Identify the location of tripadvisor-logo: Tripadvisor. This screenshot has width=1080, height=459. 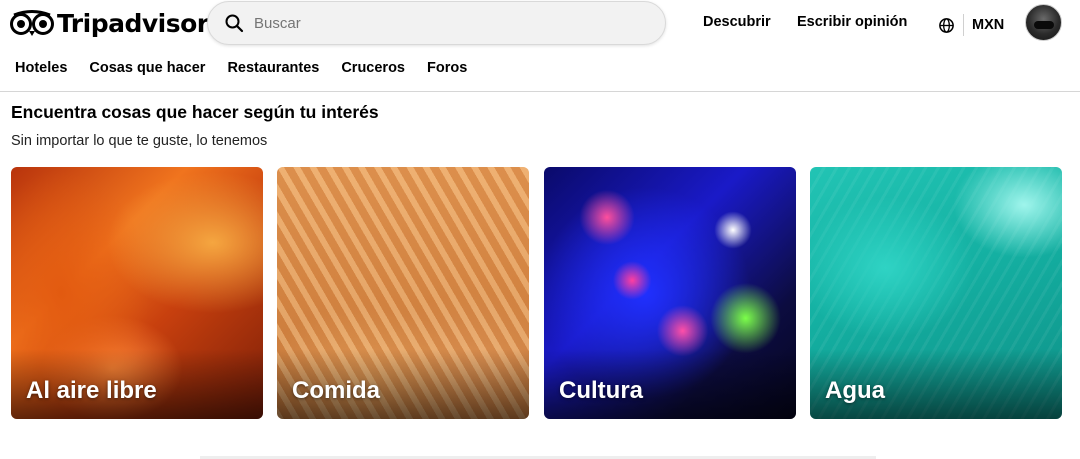
(109, 23).